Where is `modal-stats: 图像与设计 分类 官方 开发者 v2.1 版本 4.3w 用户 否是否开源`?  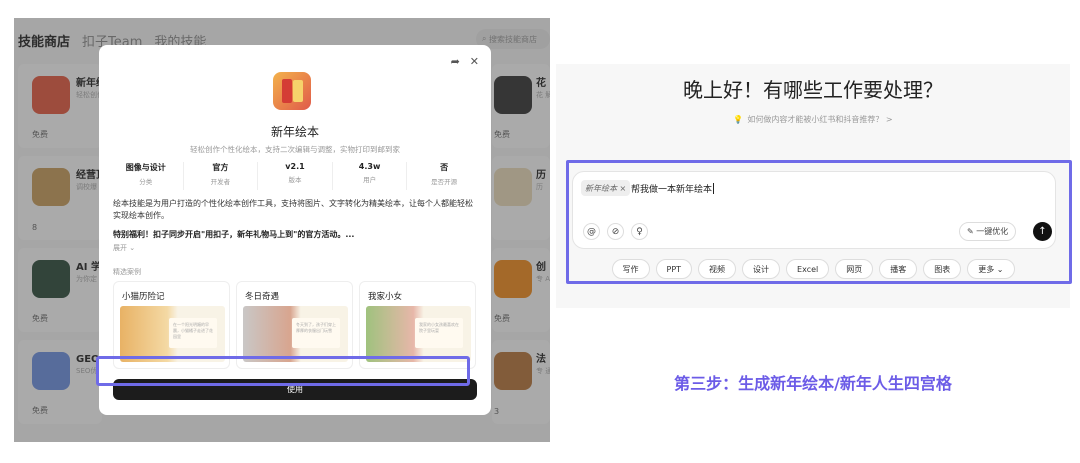
modal-stats: 图像与设计 分类 官方 开发者 v2.1 版本 4.3w 用户 否是否开源 is located at coordinates (295, 176).